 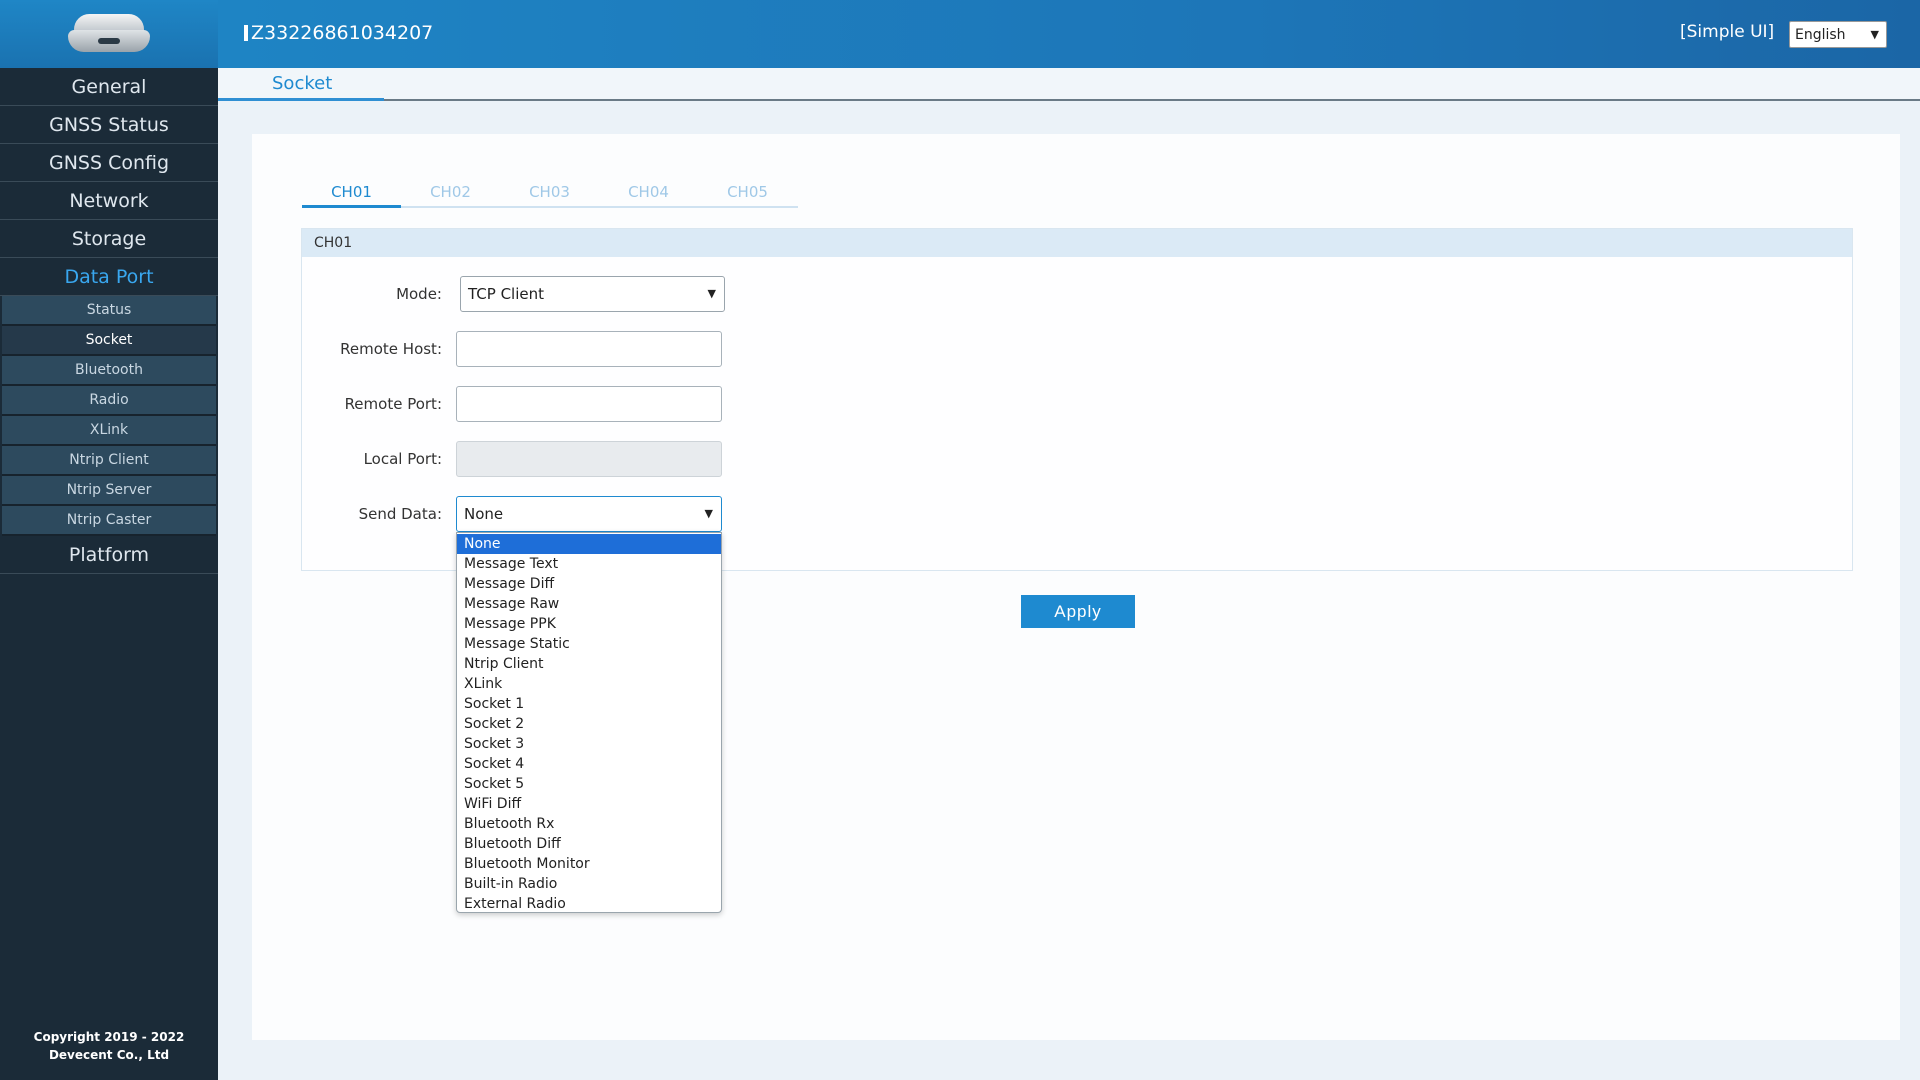 I want to click on mode-label: Mode:, so click(x=419, y=294).